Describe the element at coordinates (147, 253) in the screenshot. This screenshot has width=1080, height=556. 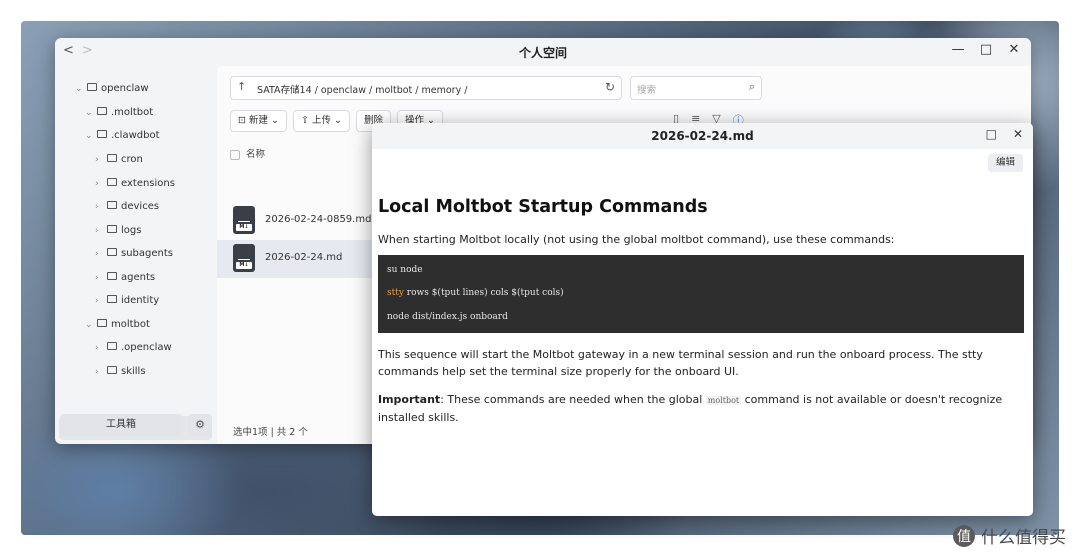
I see `tree-item-label: subagents` at that location.